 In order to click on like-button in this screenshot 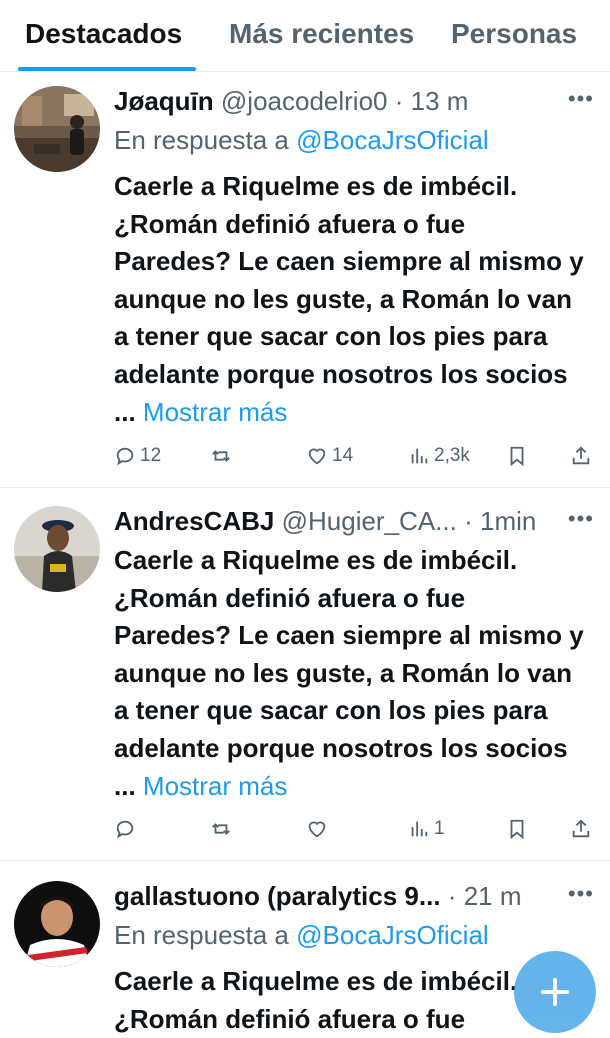, I will do `click(319, 829)`.